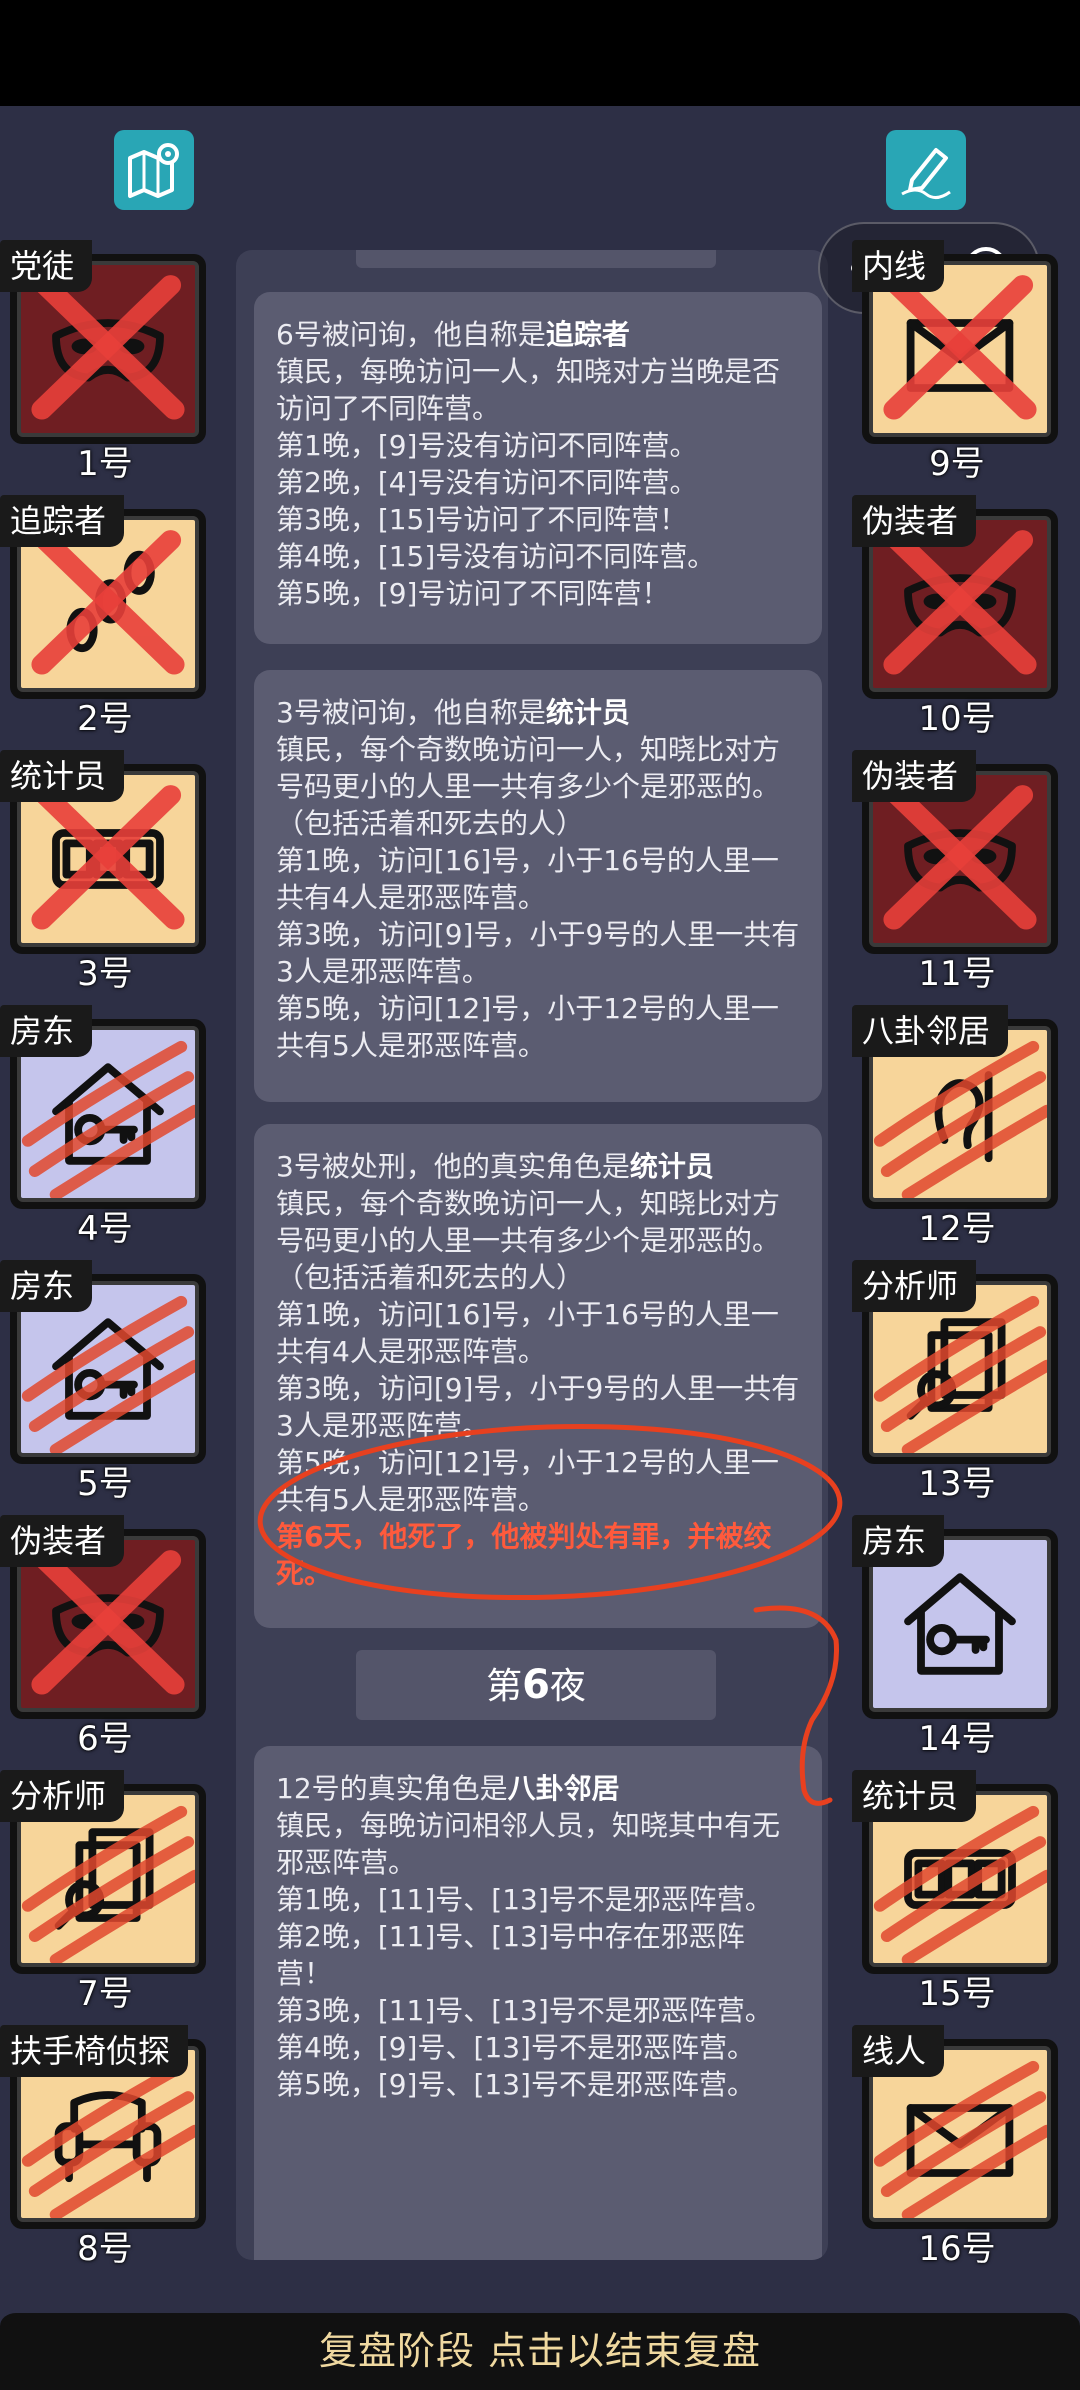  Describe the element at coordinates (524, 1555) in the screenshot. I see `death-notice: 第6天，他死了，他被判处有罪，并被绞死。` at that location.